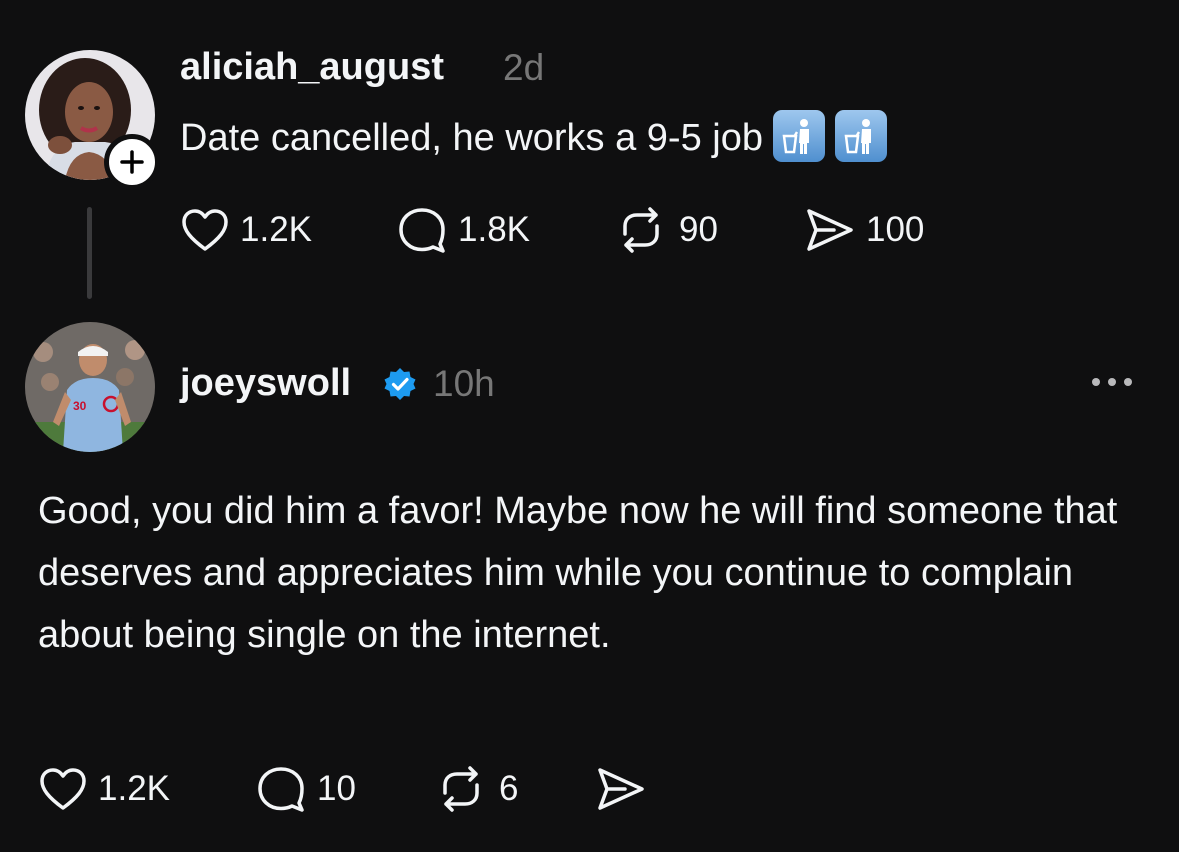 The width and height of the screenshot is (1179, 852). I want to click on avatar-joeyswoll: 30, so click(90, 387).